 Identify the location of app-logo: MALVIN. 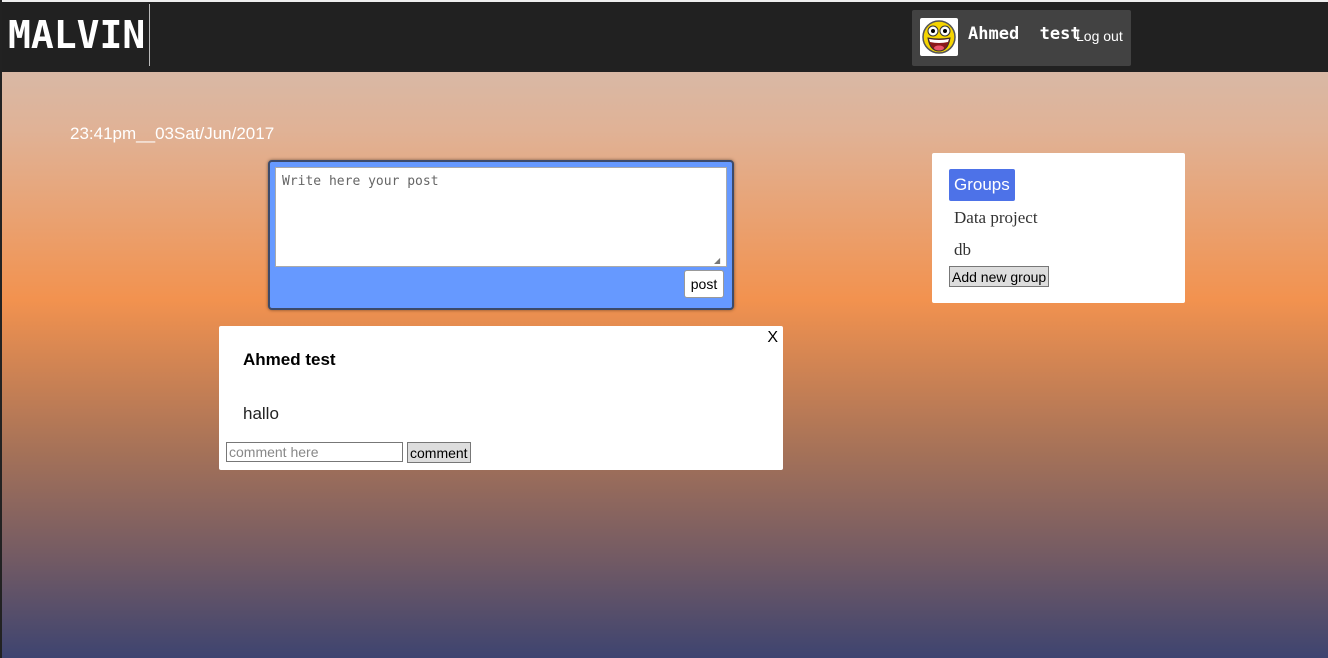
(79, 35).